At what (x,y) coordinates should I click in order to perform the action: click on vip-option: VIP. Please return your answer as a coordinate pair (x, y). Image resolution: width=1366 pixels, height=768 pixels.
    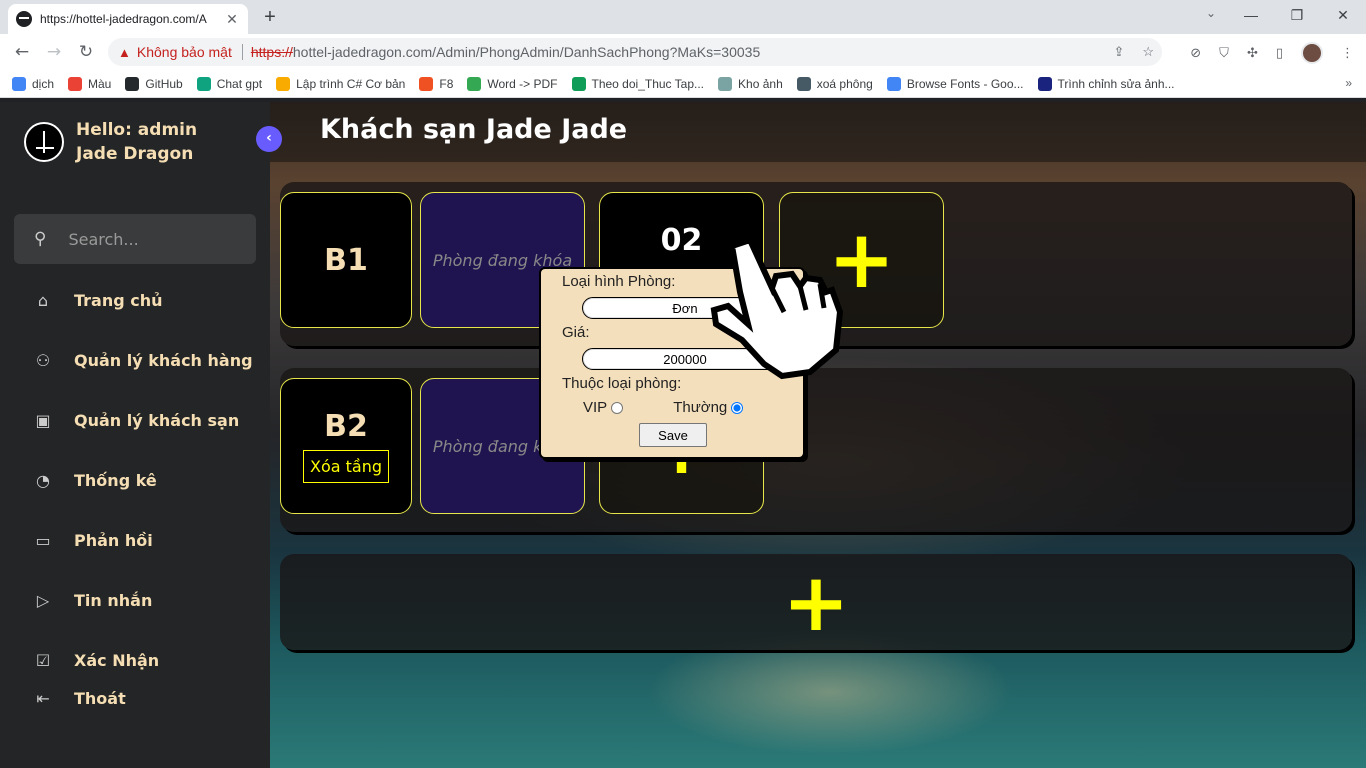
    Looking at the image, I should click on (603, 407).